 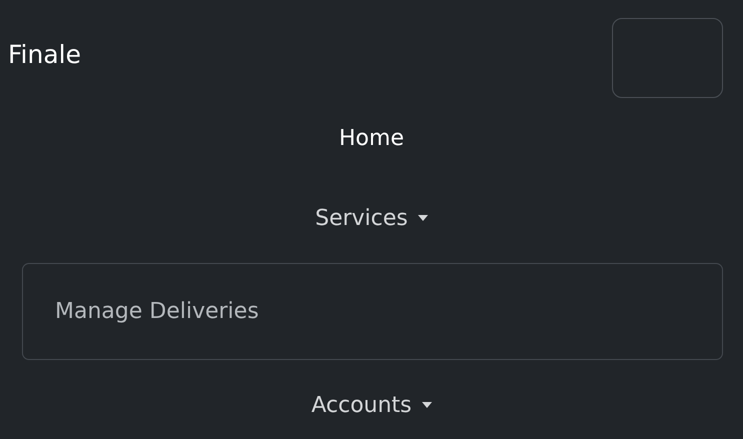 What do you see at coordinates (44, 54) in the screenshot?
I see `brand-link: Finale` at bounding box center [44, 54].